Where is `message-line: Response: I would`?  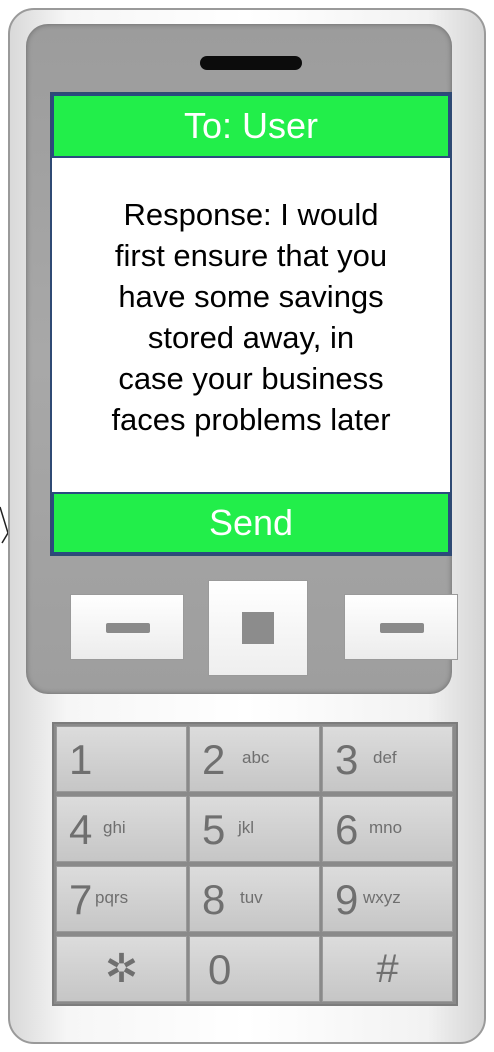
message-line: Response: I would is located at coordinates (251, 214).